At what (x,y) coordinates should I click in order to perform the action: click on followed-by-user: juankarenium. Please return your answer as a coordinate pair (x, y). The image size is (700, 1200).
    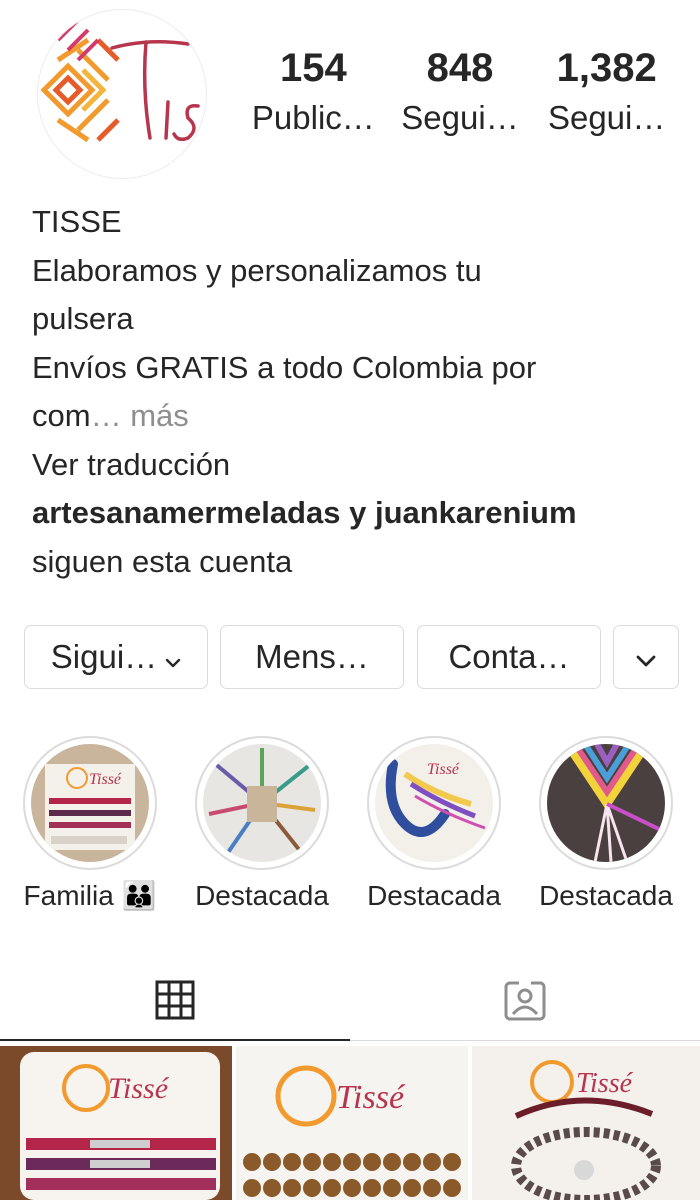
    Looking at the image, I should click on (476, 512).